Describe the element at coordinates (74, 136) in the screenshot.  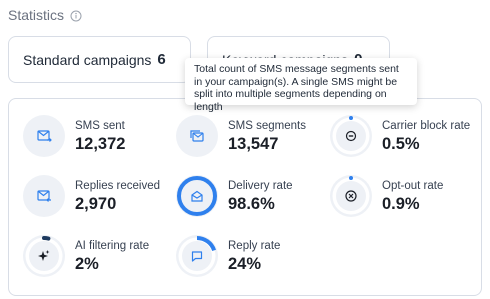
I see `stat-sms-sent: SMS sent 12,372` at that location.